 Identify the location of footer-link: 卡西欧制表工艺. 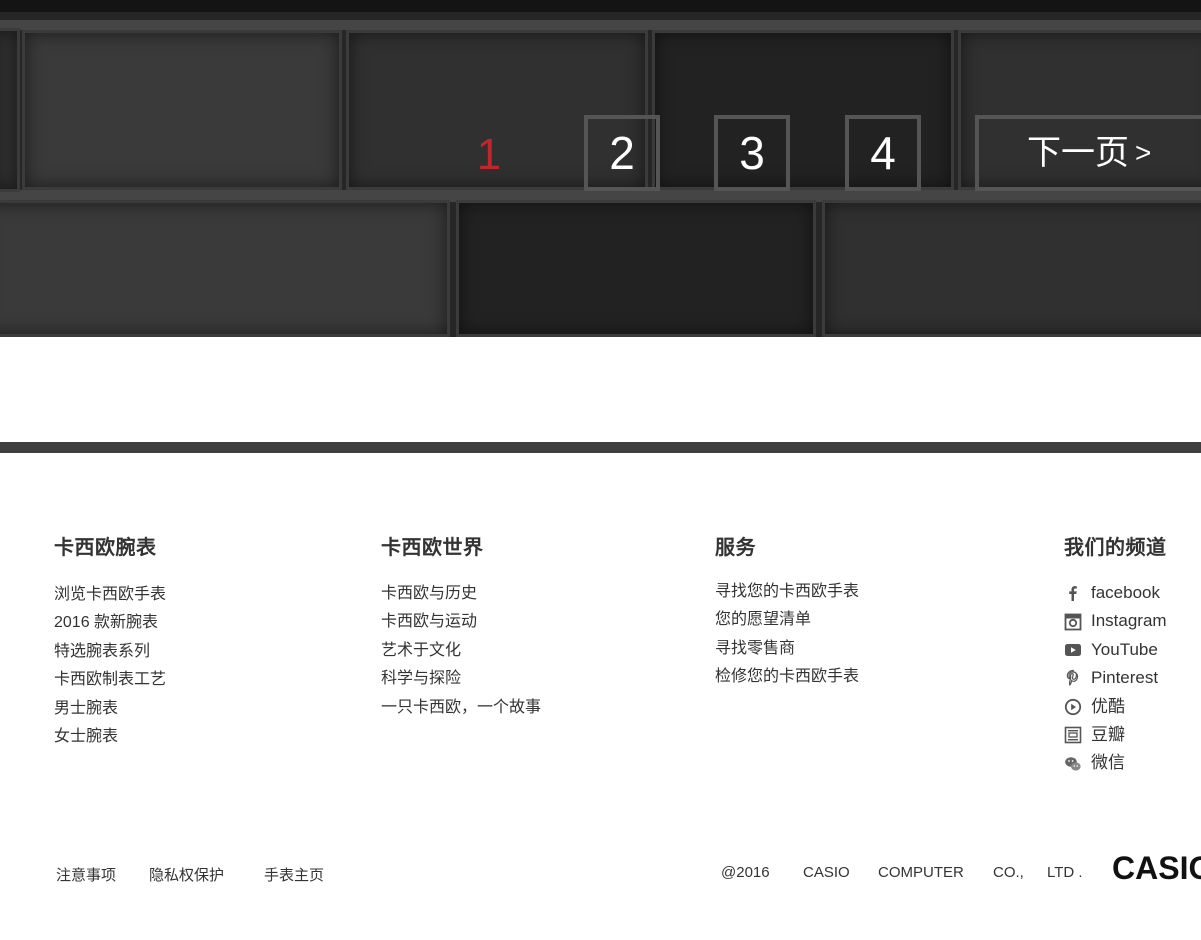
(110, 680).